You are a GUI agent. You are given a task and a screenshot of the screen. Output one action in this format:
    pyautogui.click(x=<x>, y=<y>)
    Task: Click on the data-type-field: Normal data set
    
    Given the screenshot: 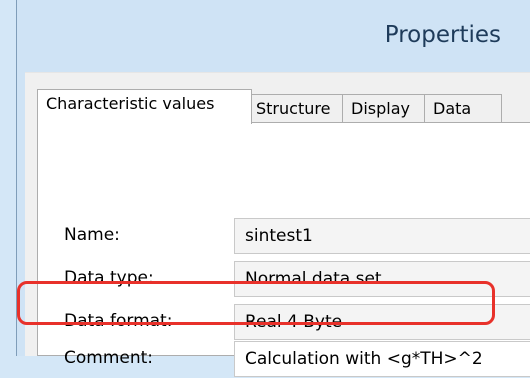 What is the action you would take?
    pyautogui.click(x=382, y=279)
    